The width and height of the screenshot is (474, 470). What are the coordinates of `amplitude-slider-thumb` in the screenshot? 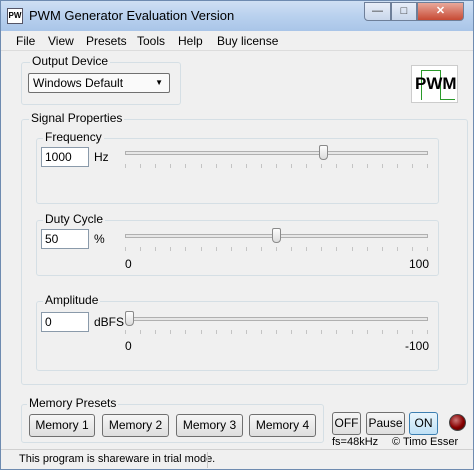 It's located at (129, 318).